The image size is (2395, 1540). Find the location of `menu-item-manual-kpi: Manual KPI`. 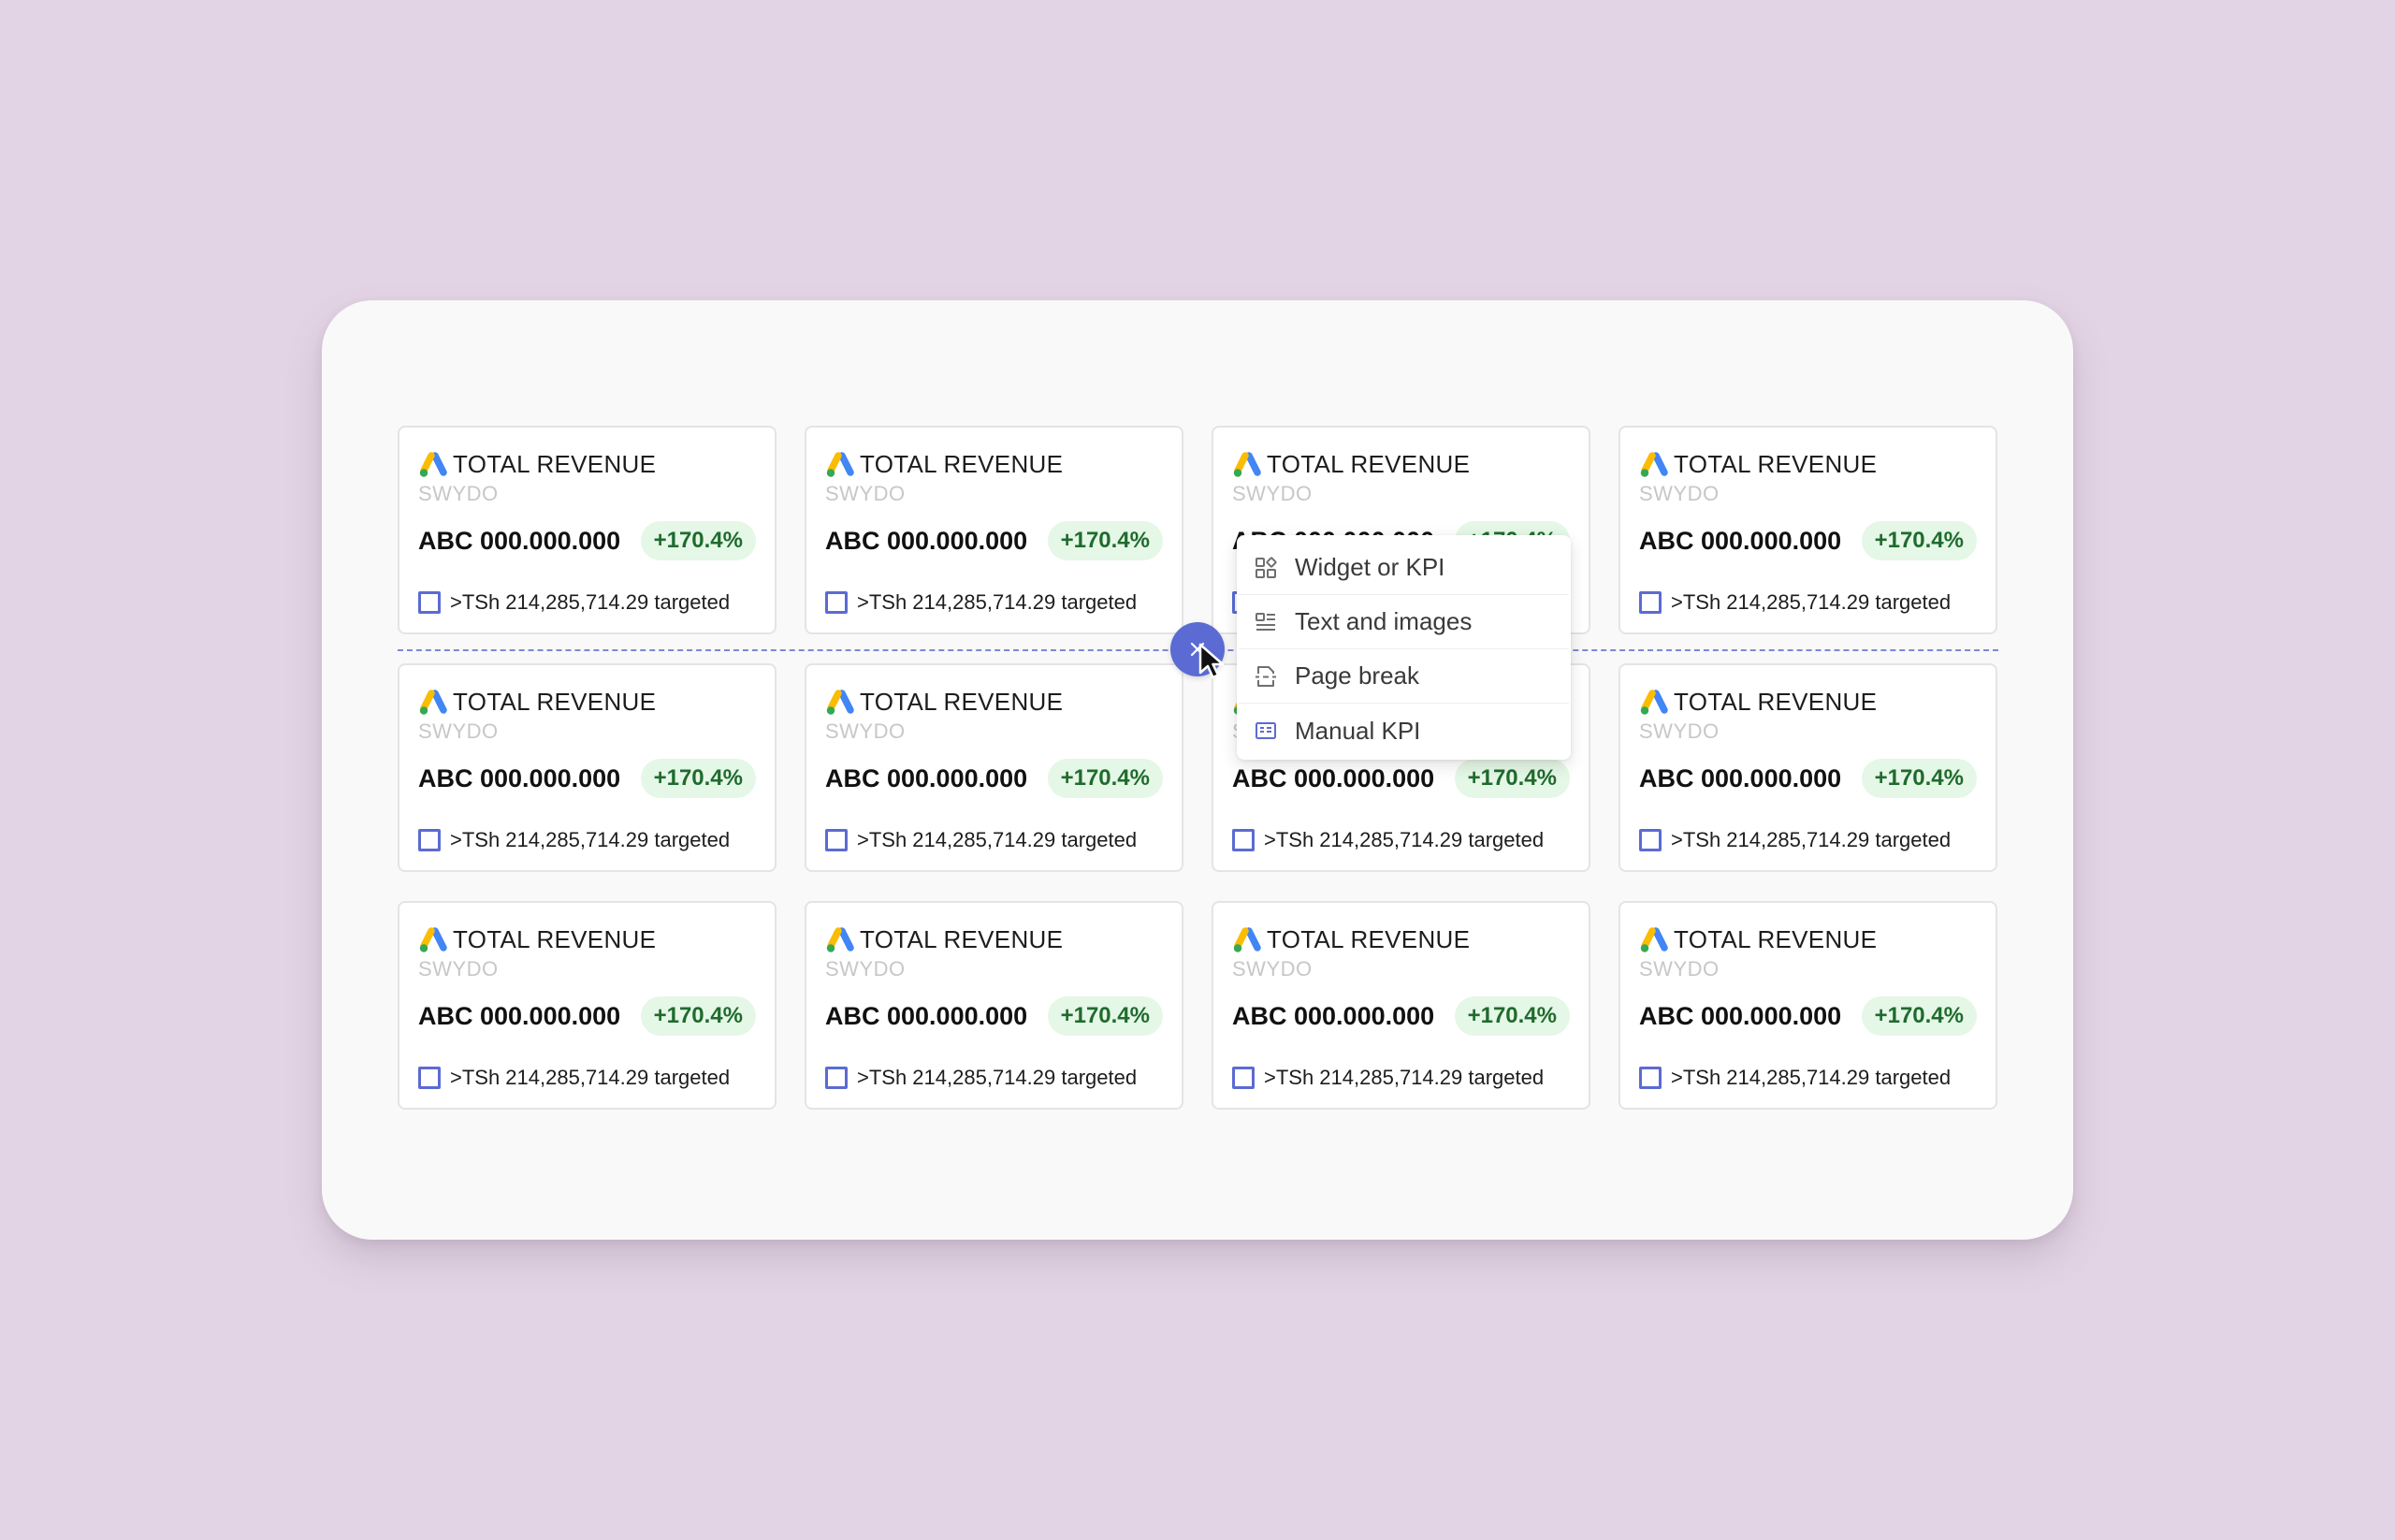

menu-item-manual-kpi: Manual KPI is located at coordinates (1404, 731).